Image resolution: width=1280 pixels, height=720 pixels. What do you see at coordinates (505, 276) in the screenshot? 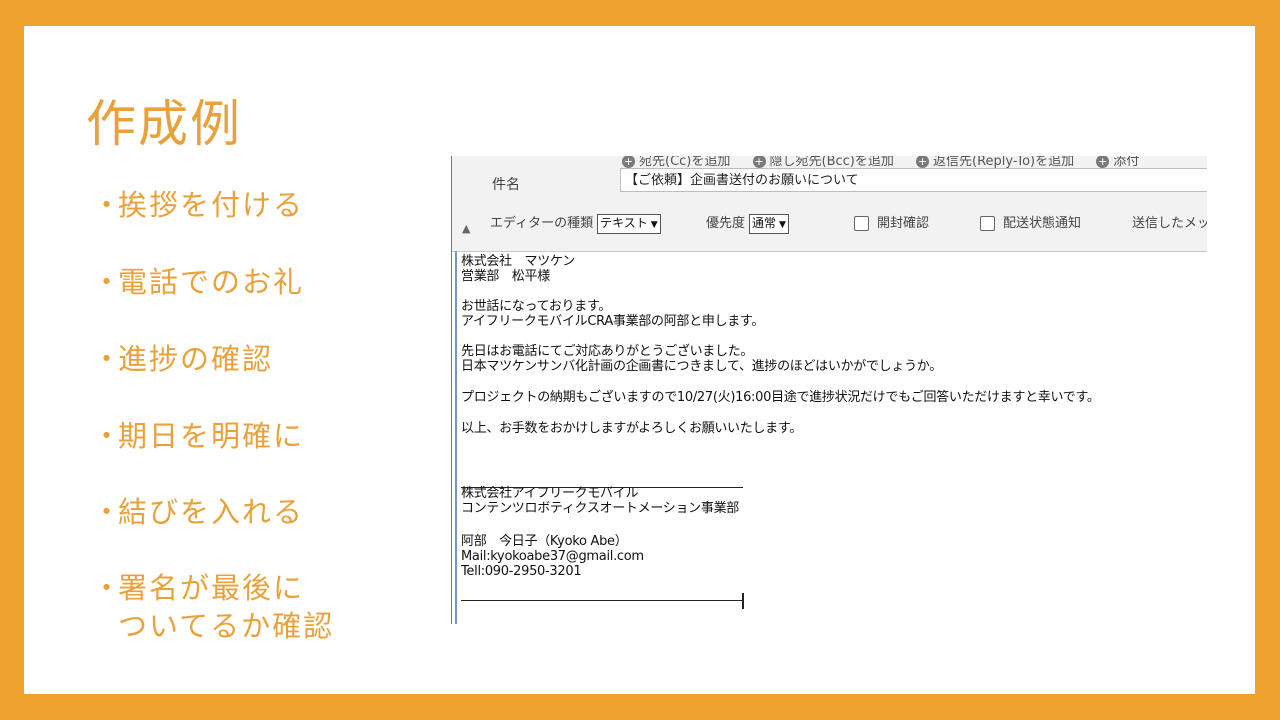
I see `body-line: 営業部 松平様` at bounding box center [505, 276].